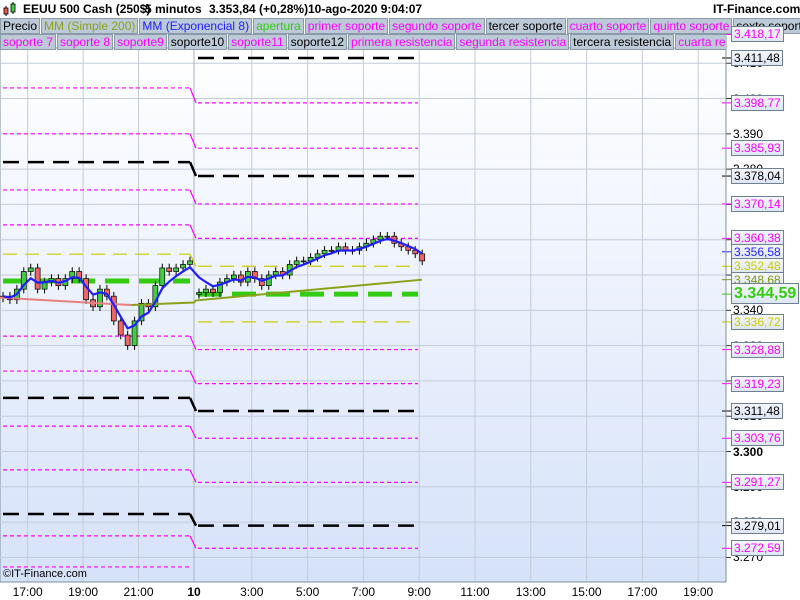 This screenshot has height=600, width=800. I want to click on legend-item: primer soporte, so click(346, 26).